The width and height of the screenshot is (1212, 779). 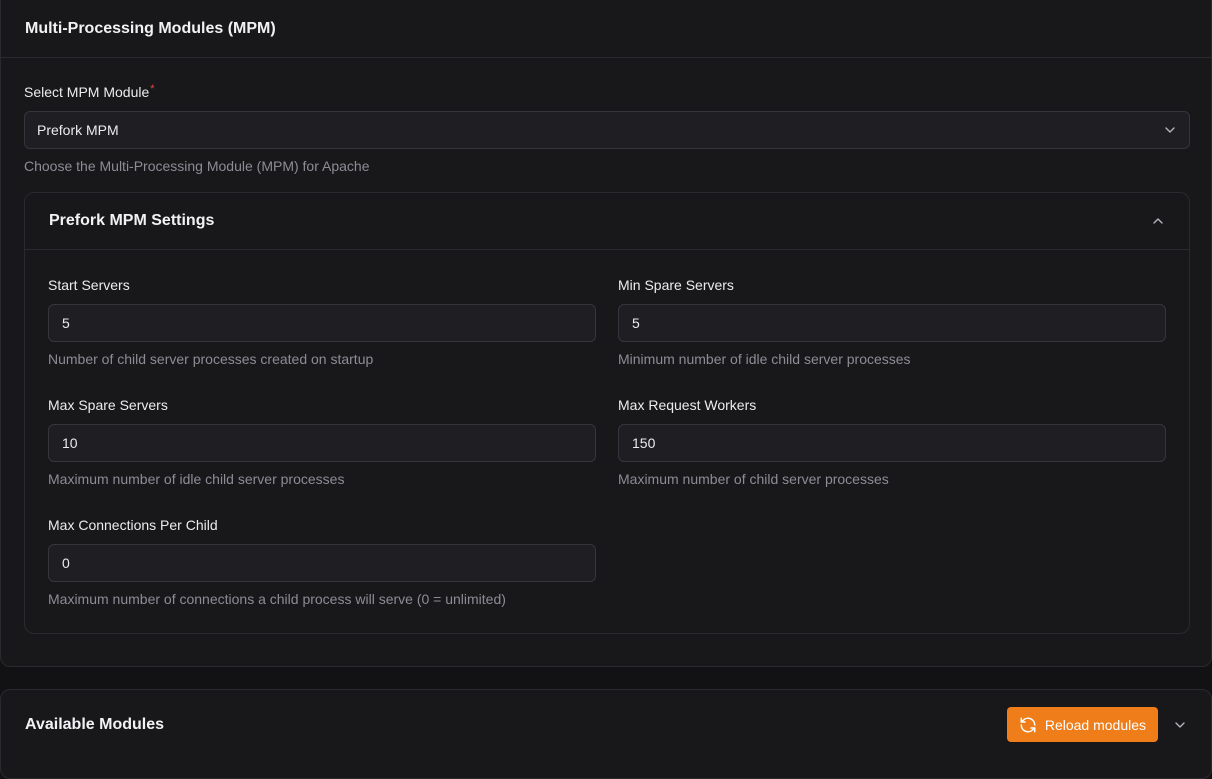 I want to click on select-mpm-label: Select MPM Module*, so click(x=606, y=91).